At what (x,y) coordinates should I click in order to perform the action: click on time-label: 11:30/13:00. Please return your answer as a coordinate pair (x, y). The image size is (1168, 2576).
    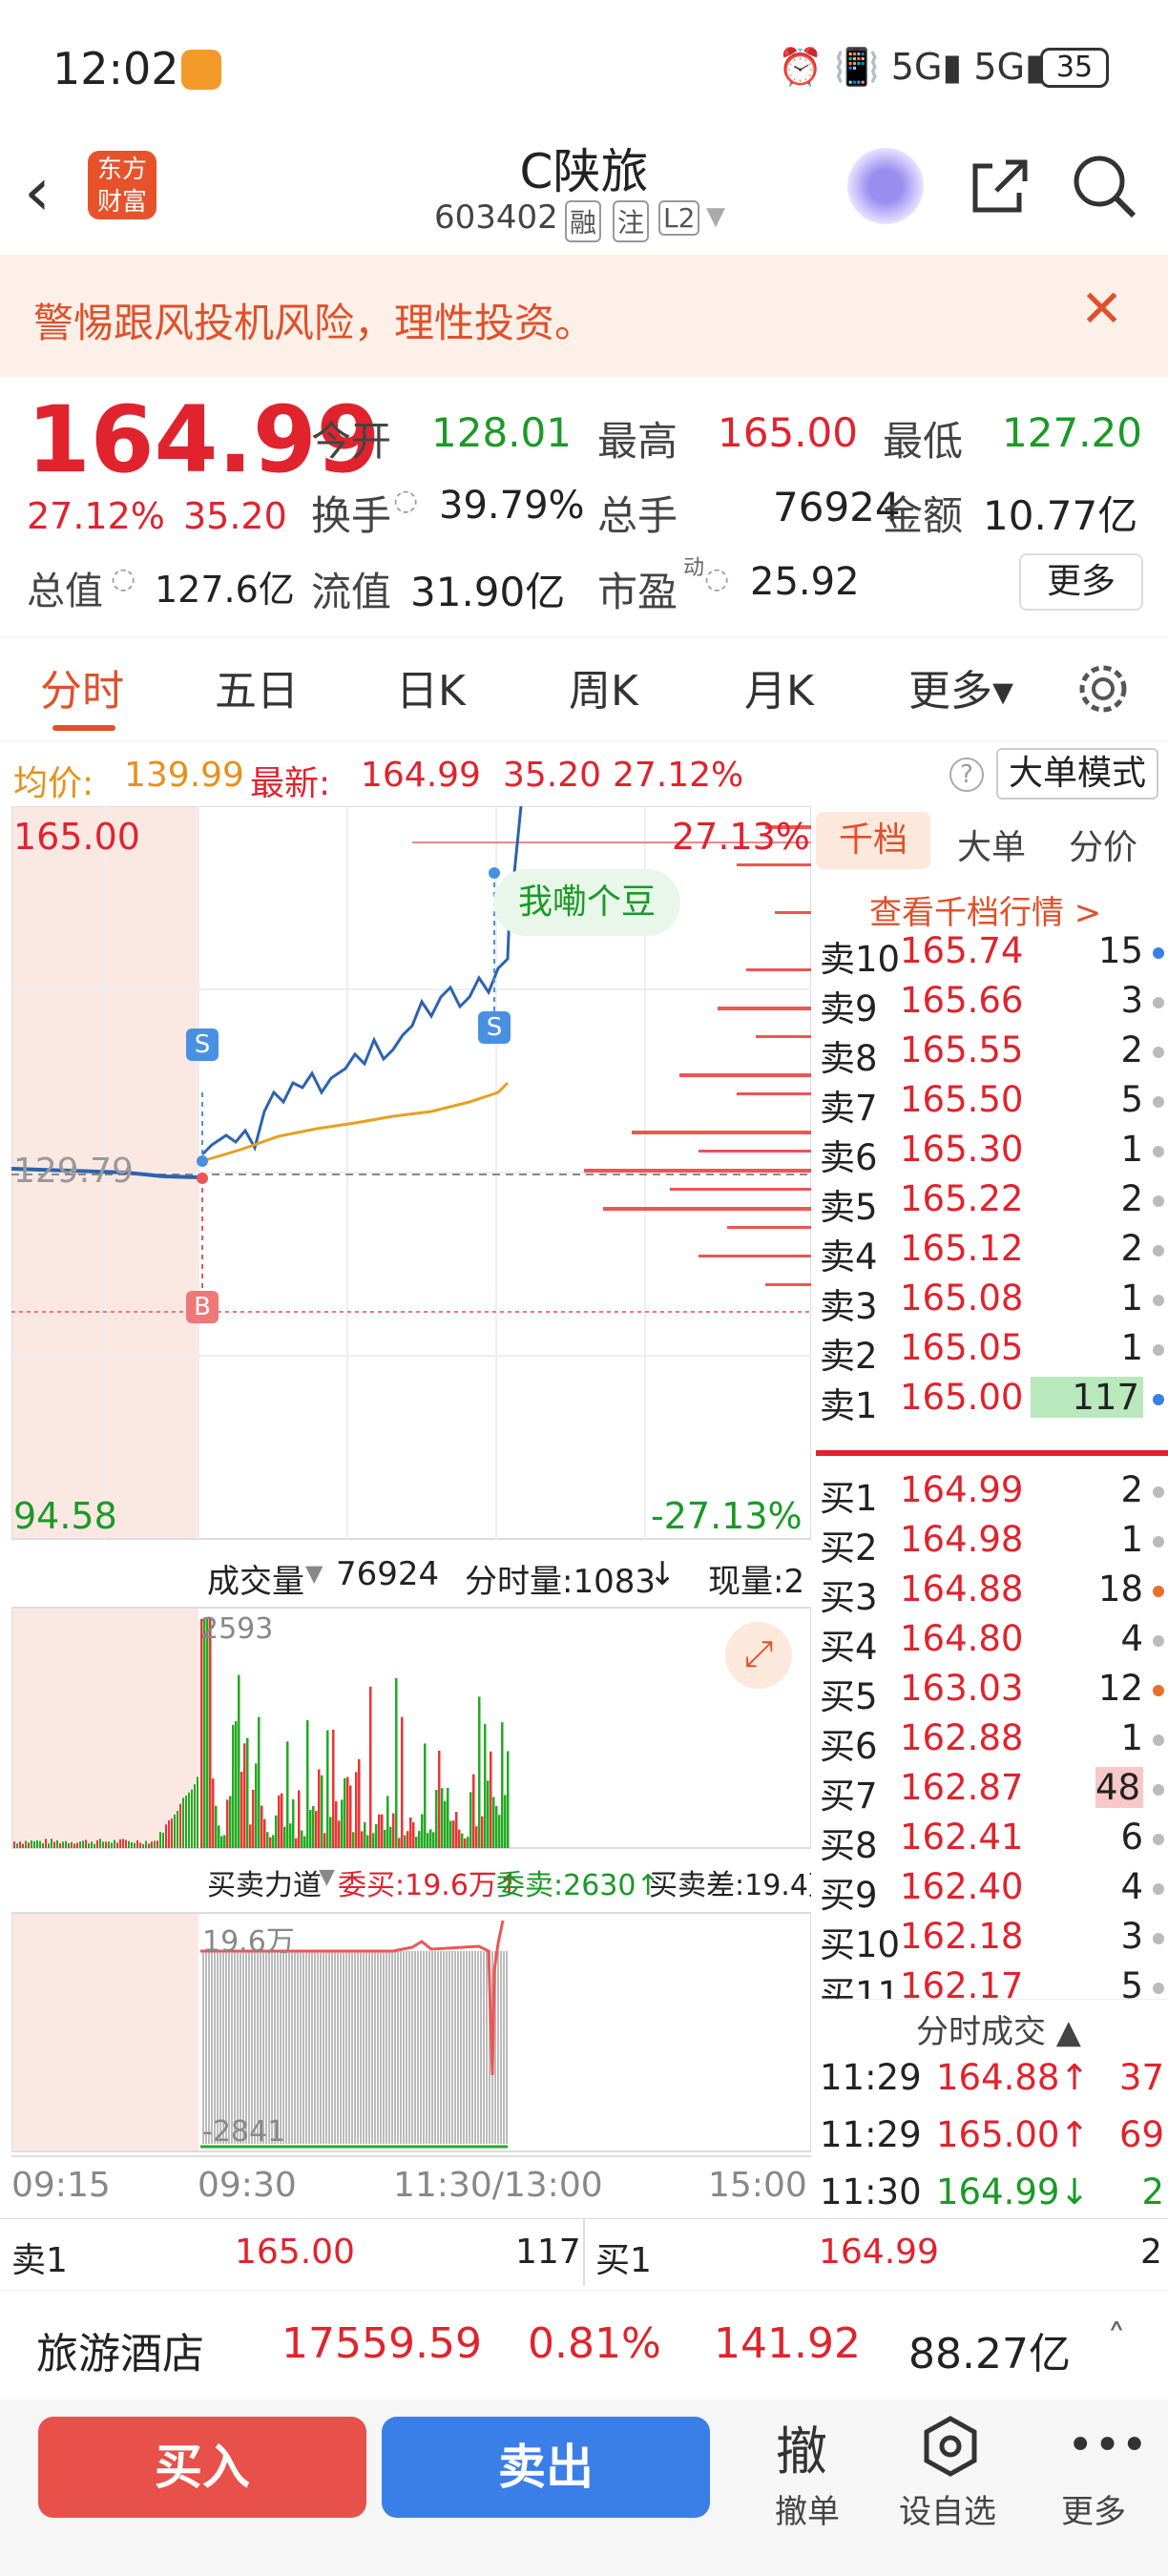
    Looking at the image, I should click on (498, 2185).